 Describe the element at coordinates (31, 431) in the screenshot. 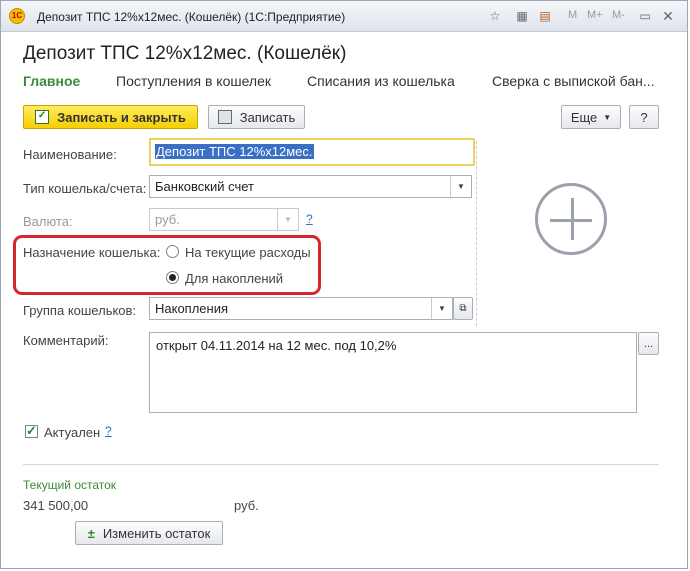

I see `active-checkbox: ✓` at that location.